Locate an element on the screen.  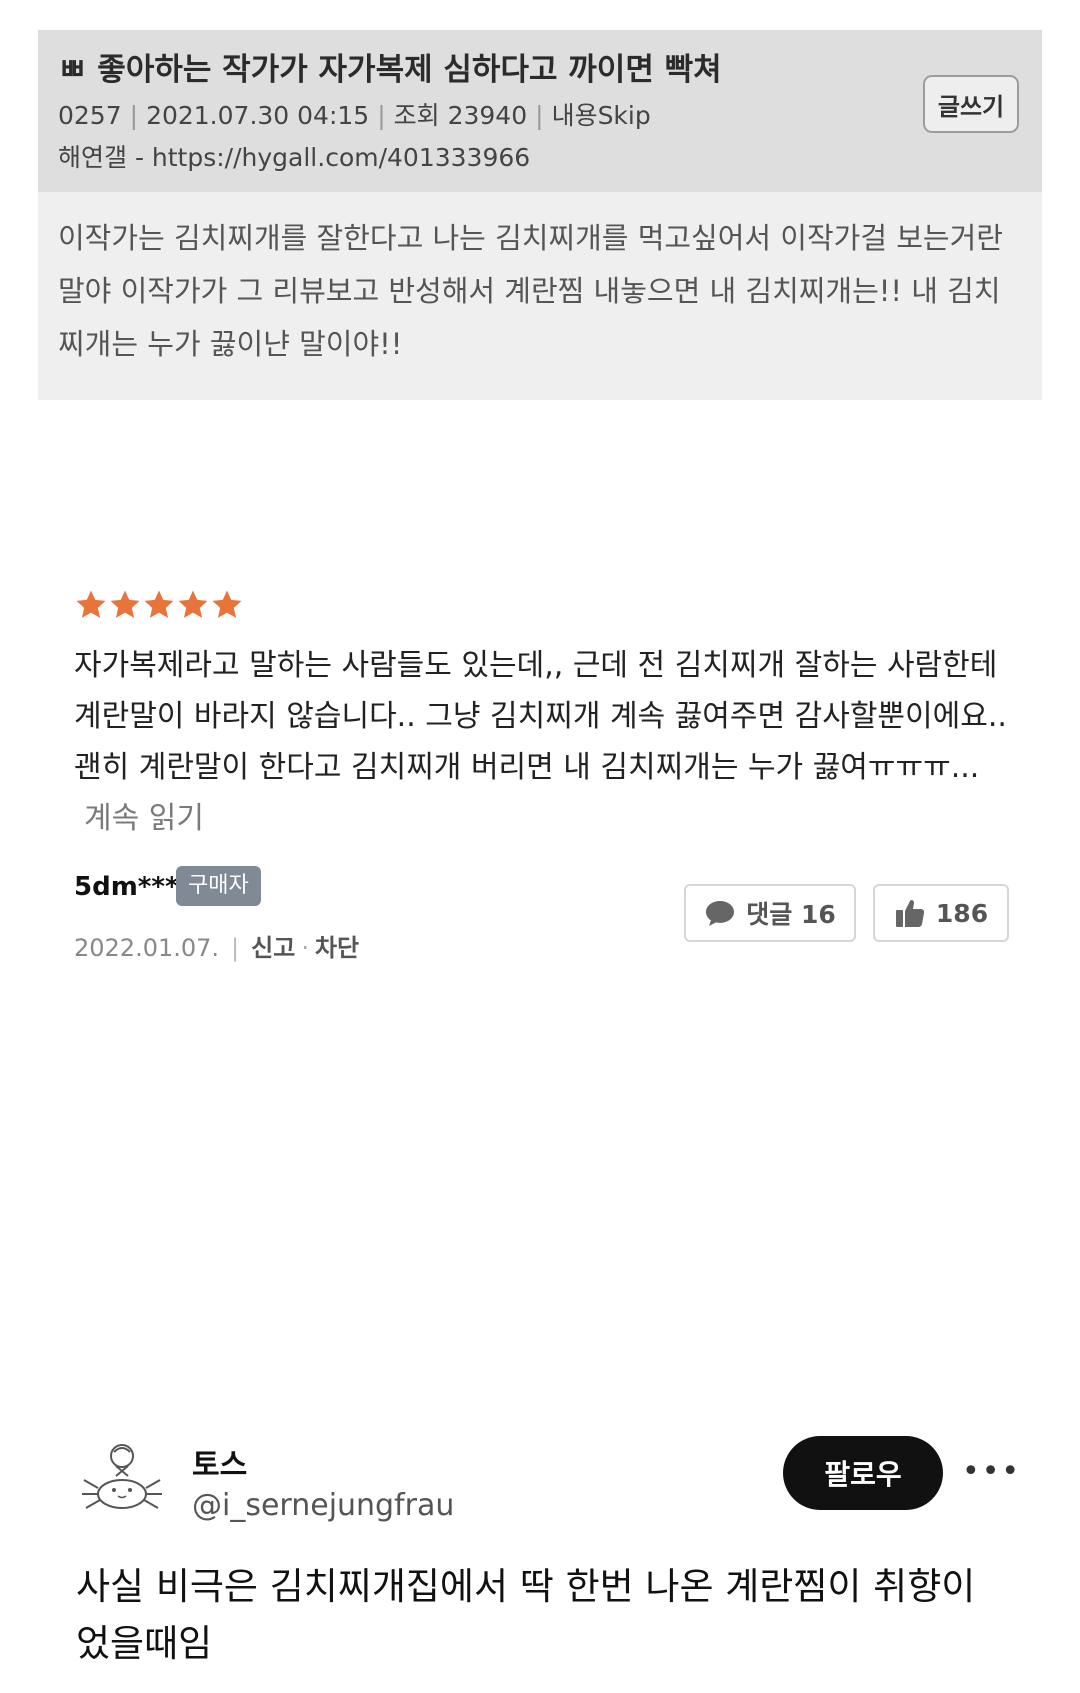
crab-avatar-icon is located at coordinates (122, 1484).